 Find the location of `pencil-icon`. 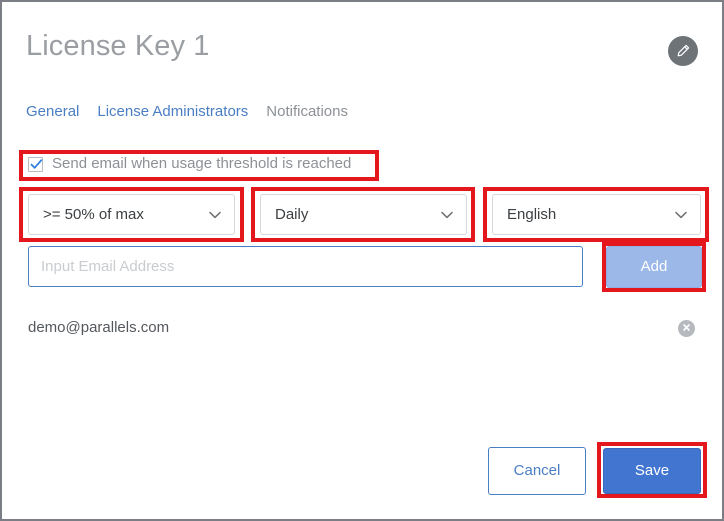

pencil-icon is located at coordinates (683, 51).